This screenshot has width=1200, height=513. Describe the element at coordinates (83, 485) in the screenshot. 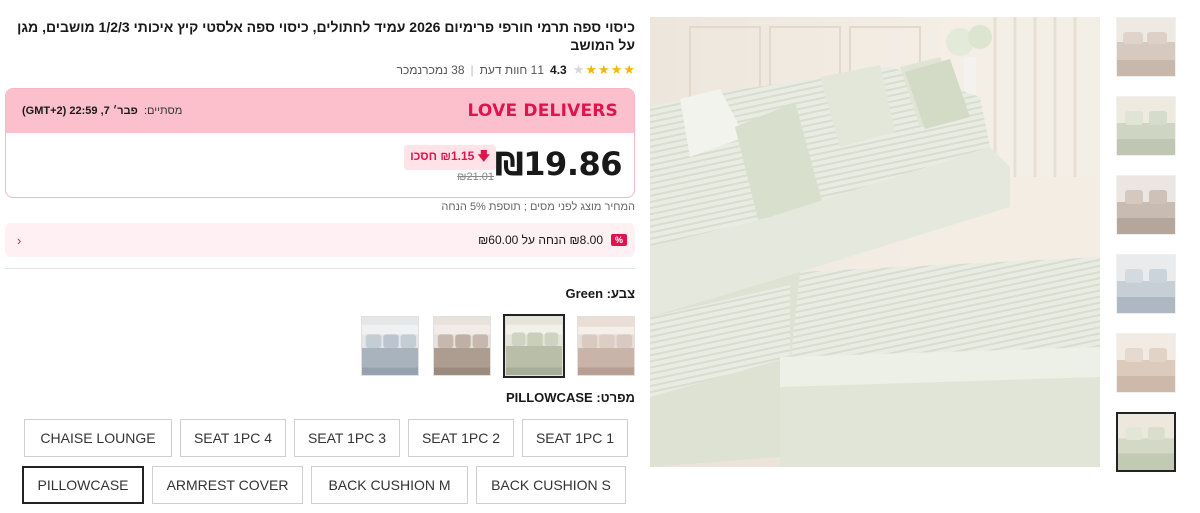

I see `option-pillowcase: PILLOWCASE` at that location.